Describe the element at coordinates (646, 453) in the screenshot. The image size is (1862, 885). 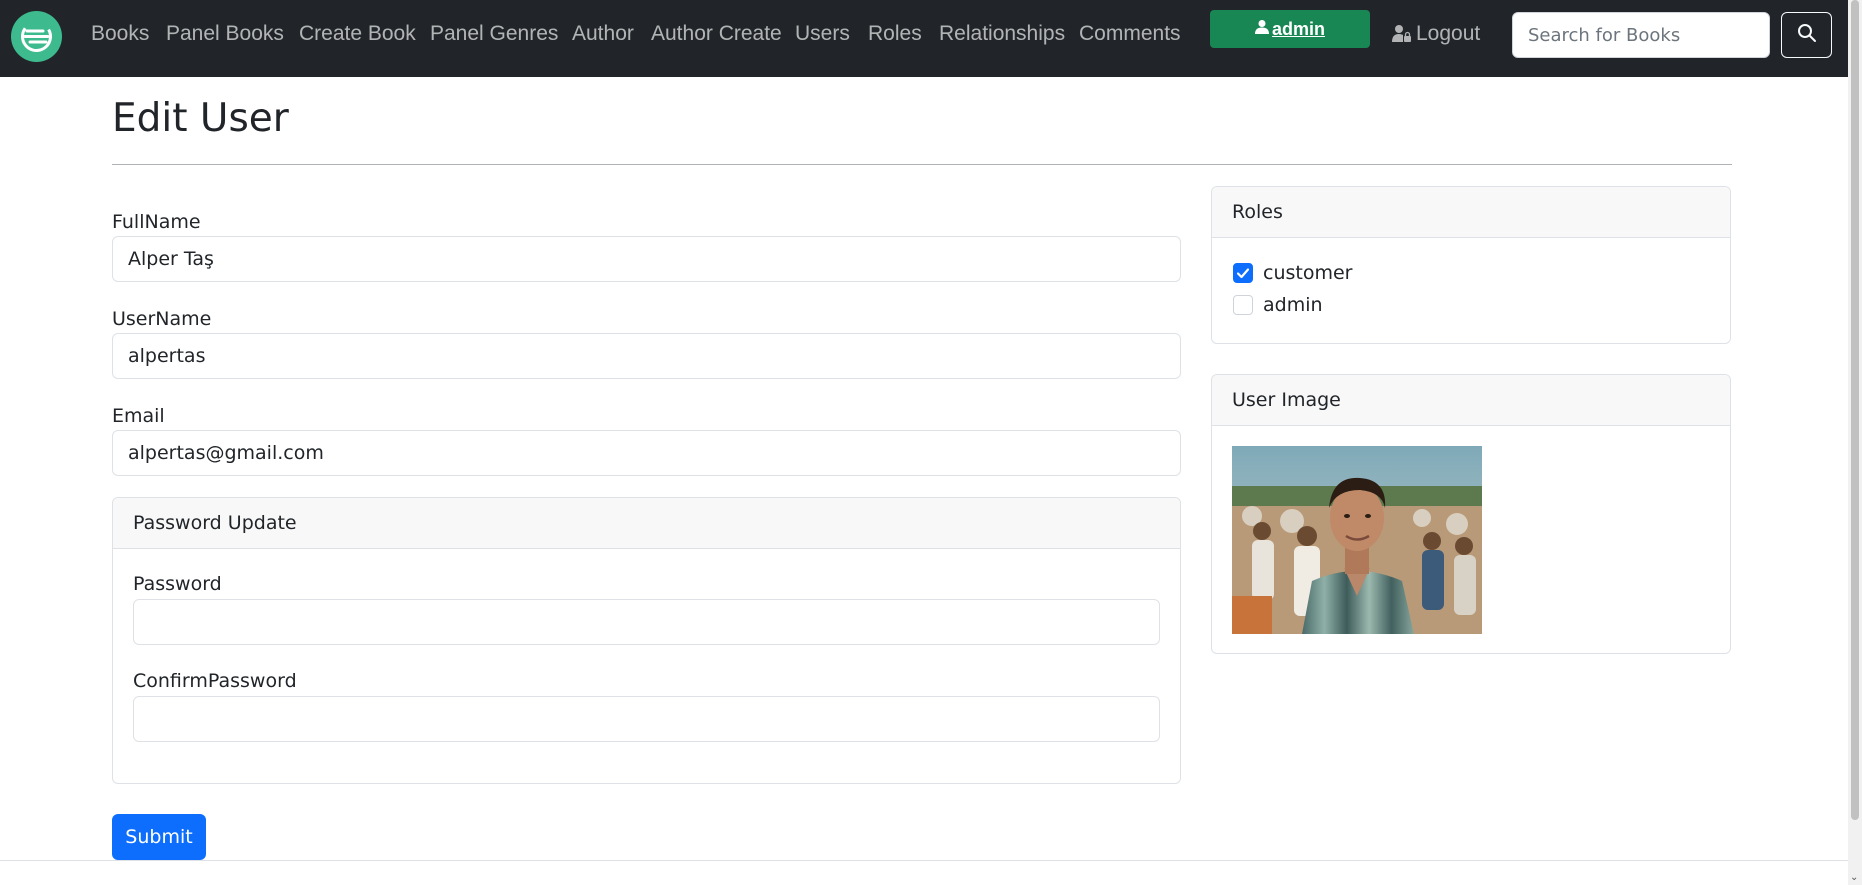
I see `email-input: alpertas@gmail.com` at that location.